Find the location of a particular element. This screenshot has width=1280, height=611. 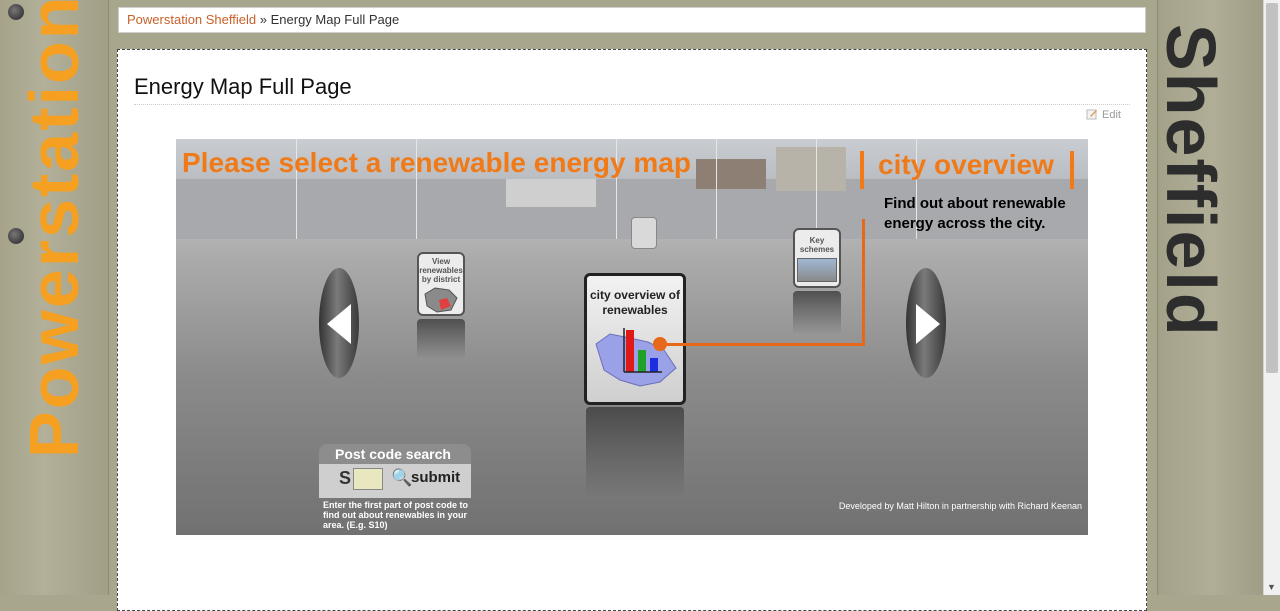

district-card-label: View renewables by district is located at coordinates (441, 270).